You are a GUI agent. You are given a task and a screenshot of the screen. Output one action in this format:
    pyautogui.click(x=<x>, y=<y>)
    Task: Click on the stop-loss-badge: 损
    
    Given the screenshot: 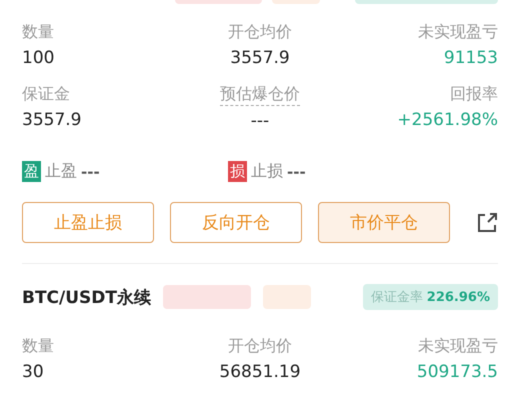 What is the action you would take?
    pyautogui.click(x=237, y=171)
    